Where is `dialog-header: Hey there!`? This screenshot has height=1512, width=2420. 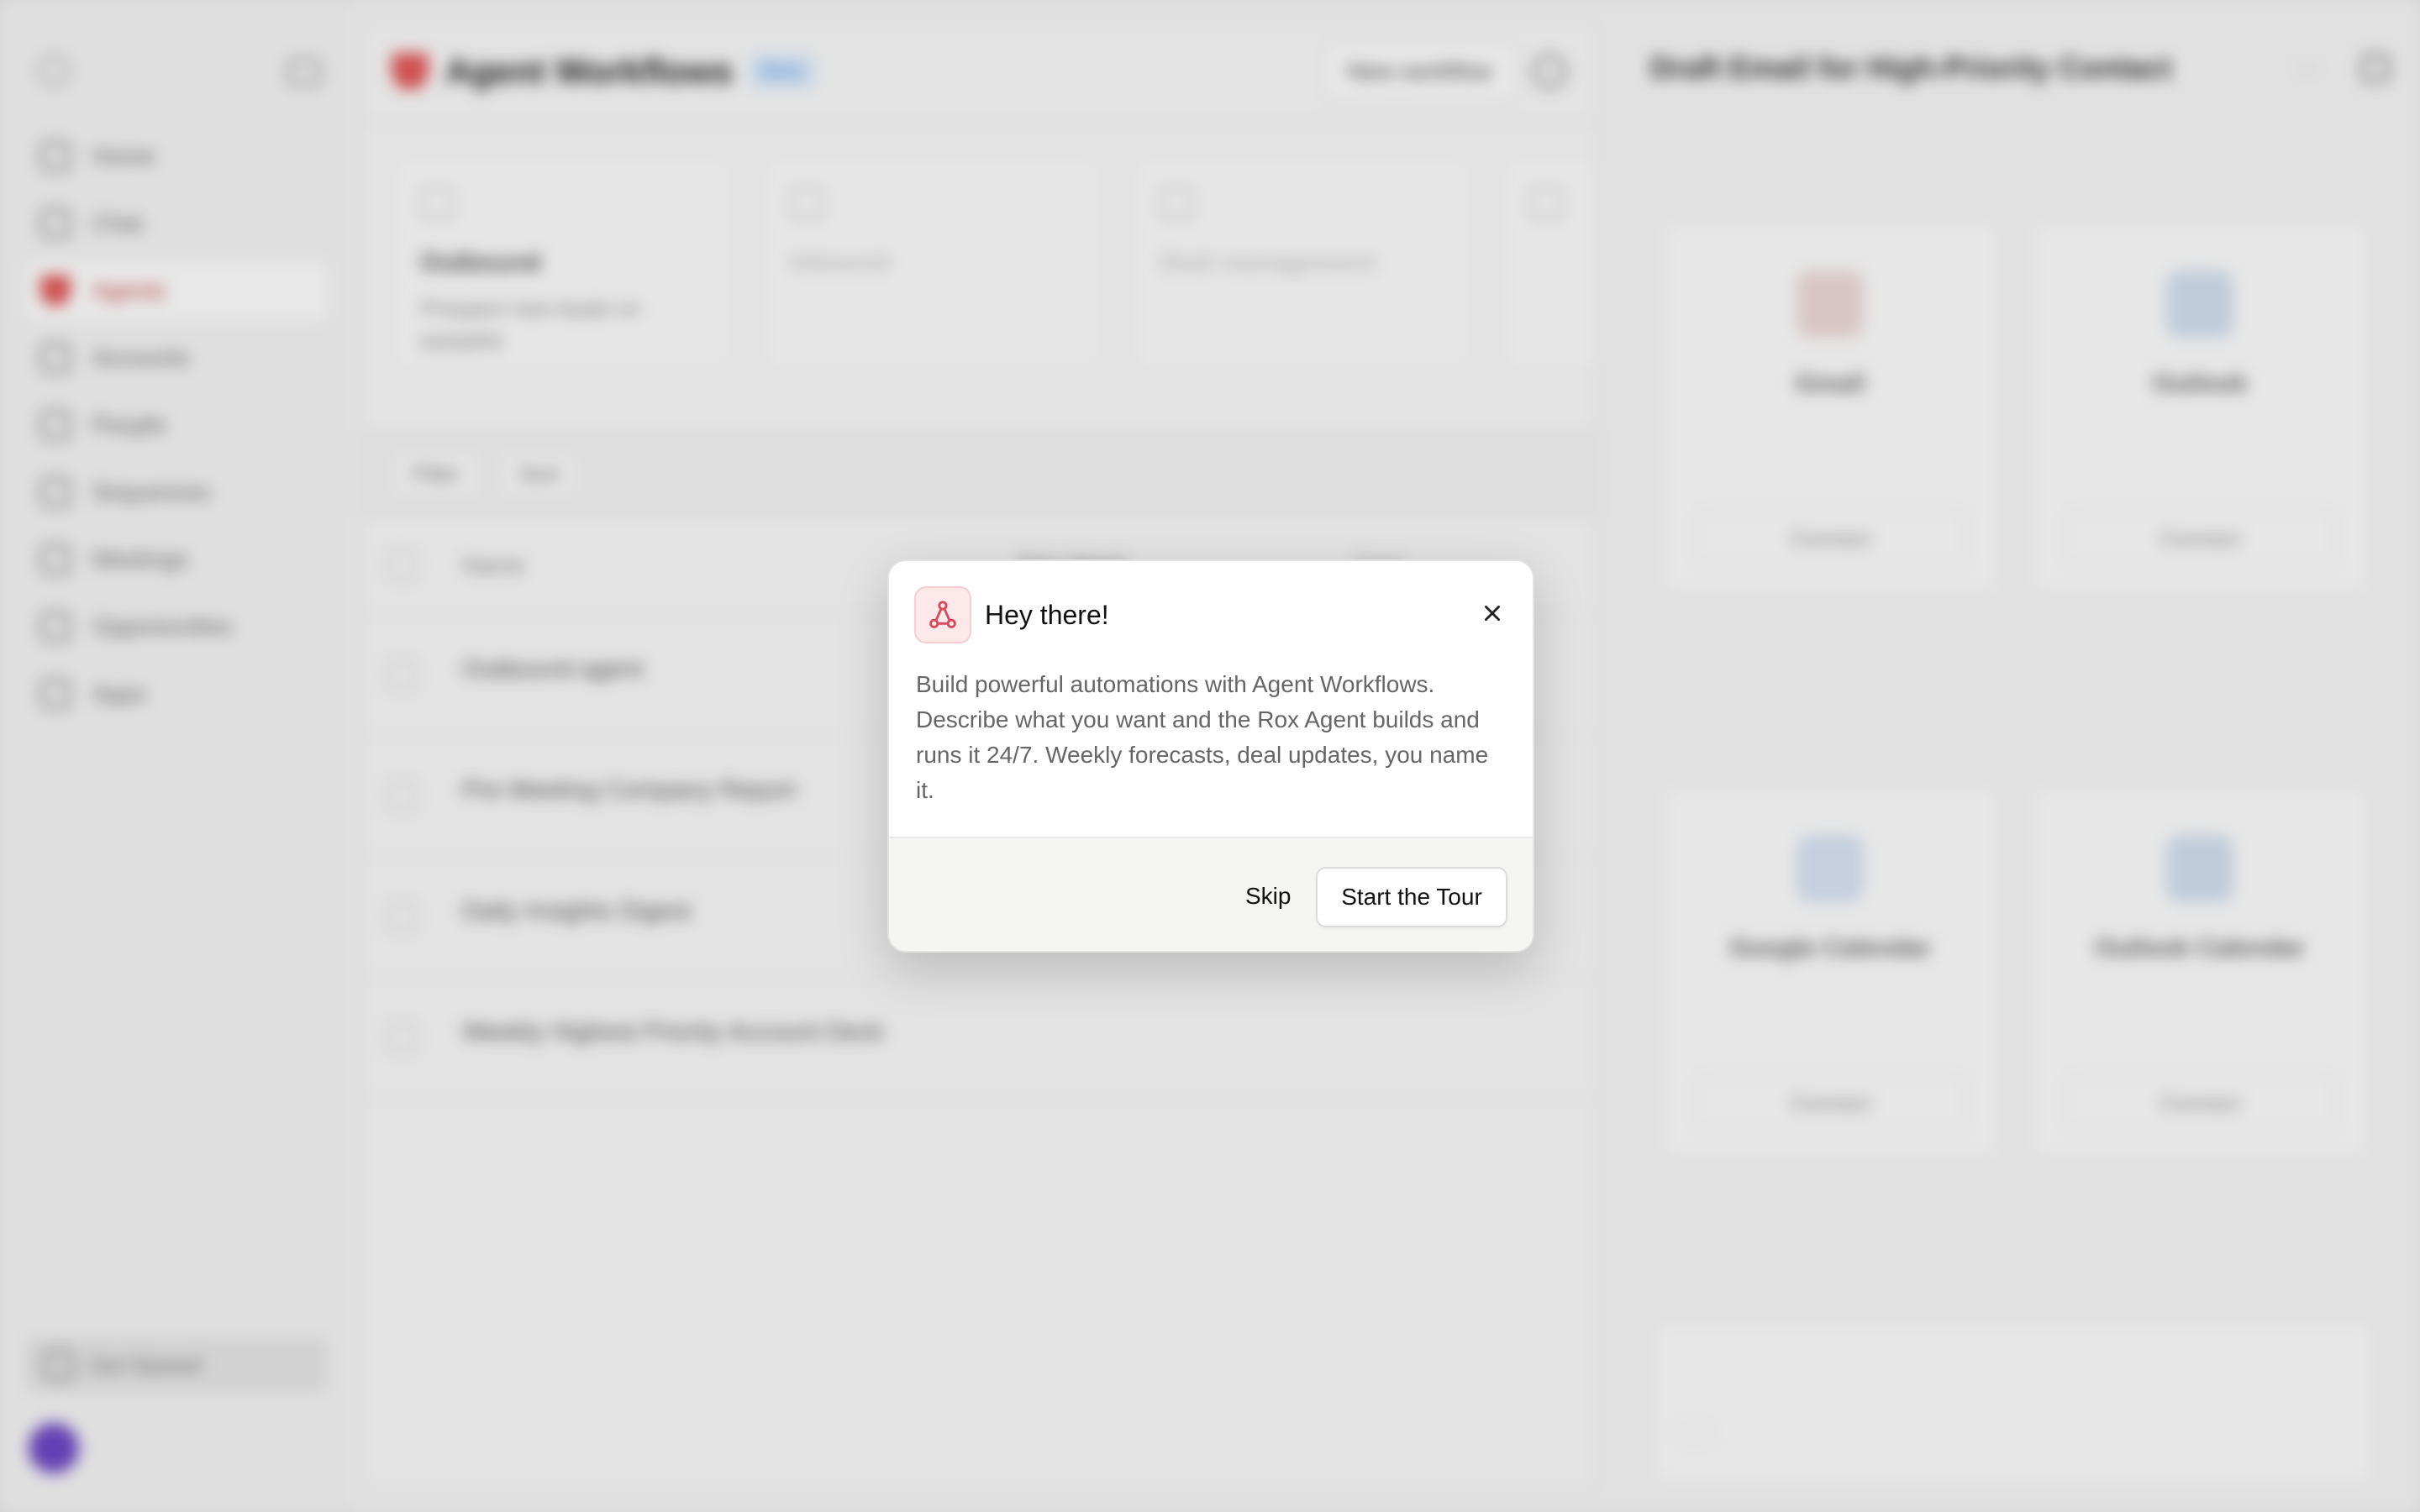
dialog-header: Hey there! is located at coordinates (1012, 614).